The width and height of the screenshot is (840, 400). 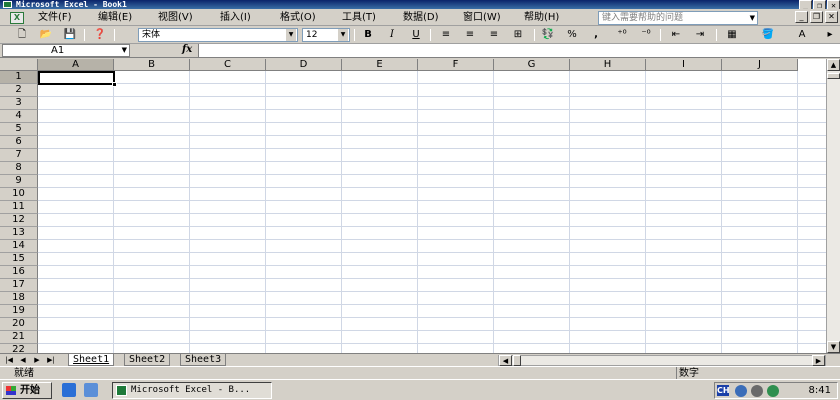 I want to click on help-search-input: 键入需要帮助的问题 ▼, so click(x=678, y=18).